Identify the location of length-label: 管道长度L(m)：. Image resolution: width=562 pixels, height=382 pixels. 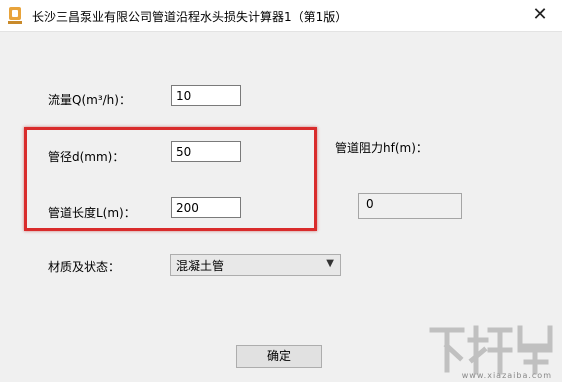
(92, 213).